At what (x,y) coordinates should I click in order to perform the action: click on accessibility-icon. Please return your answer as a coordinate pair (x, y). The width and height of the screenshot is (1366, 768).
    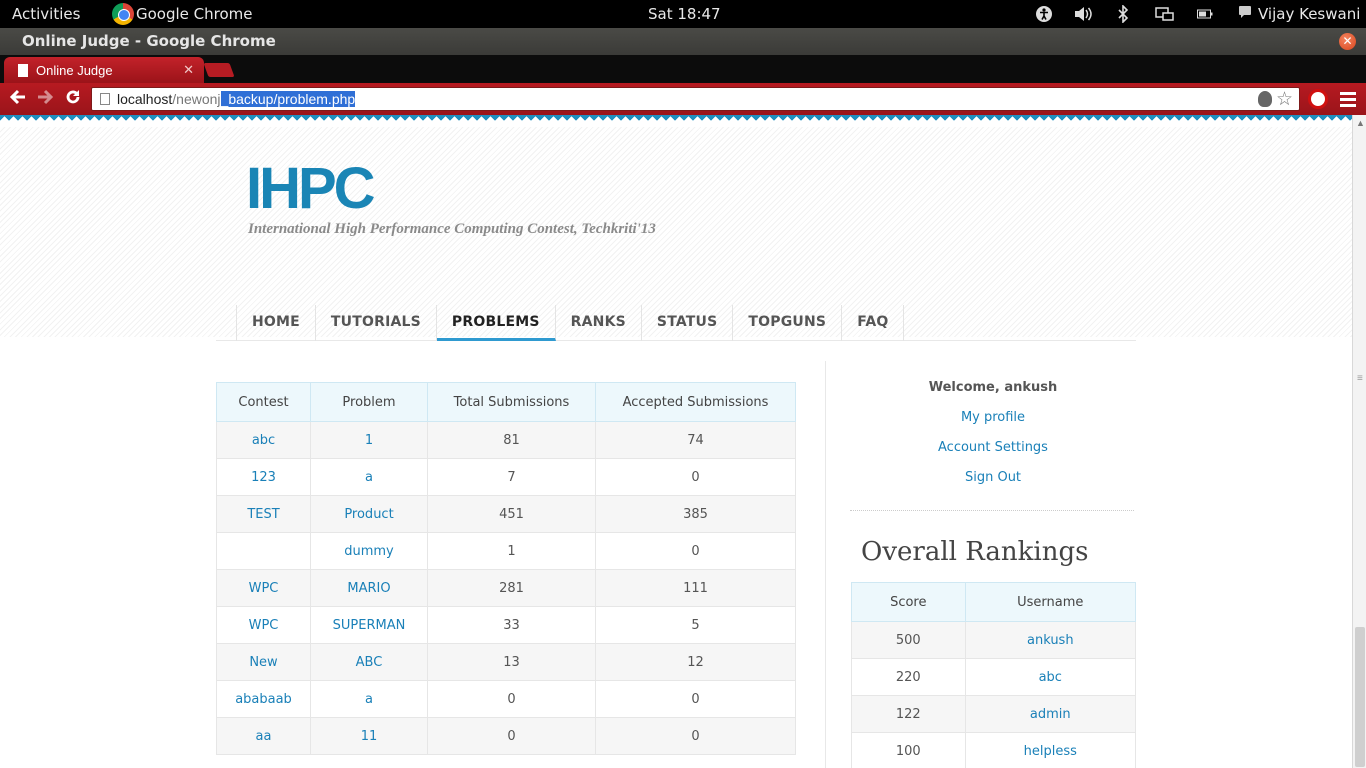
    Looking at the image, I should click on (1044, 14).